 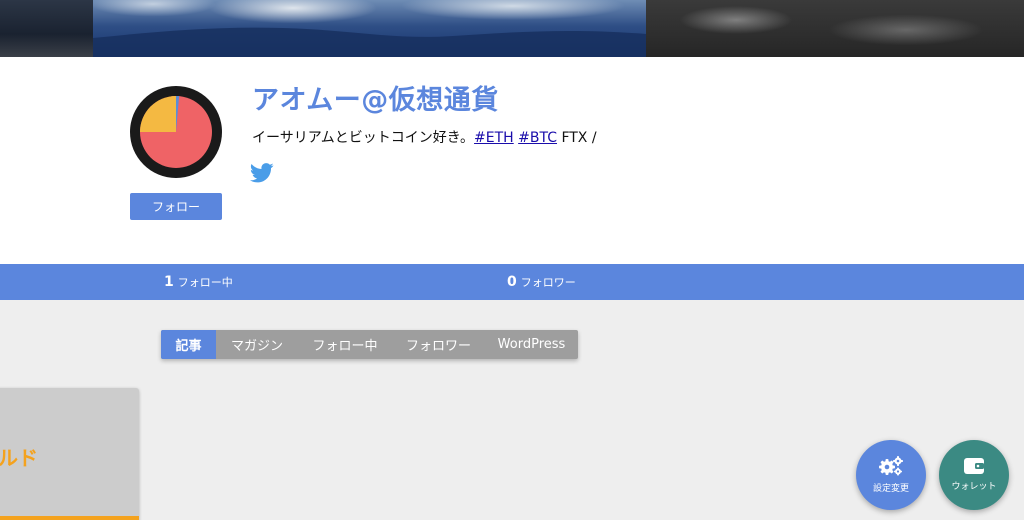 I want to click on article-card: ルド, so click(x=69, y=454).